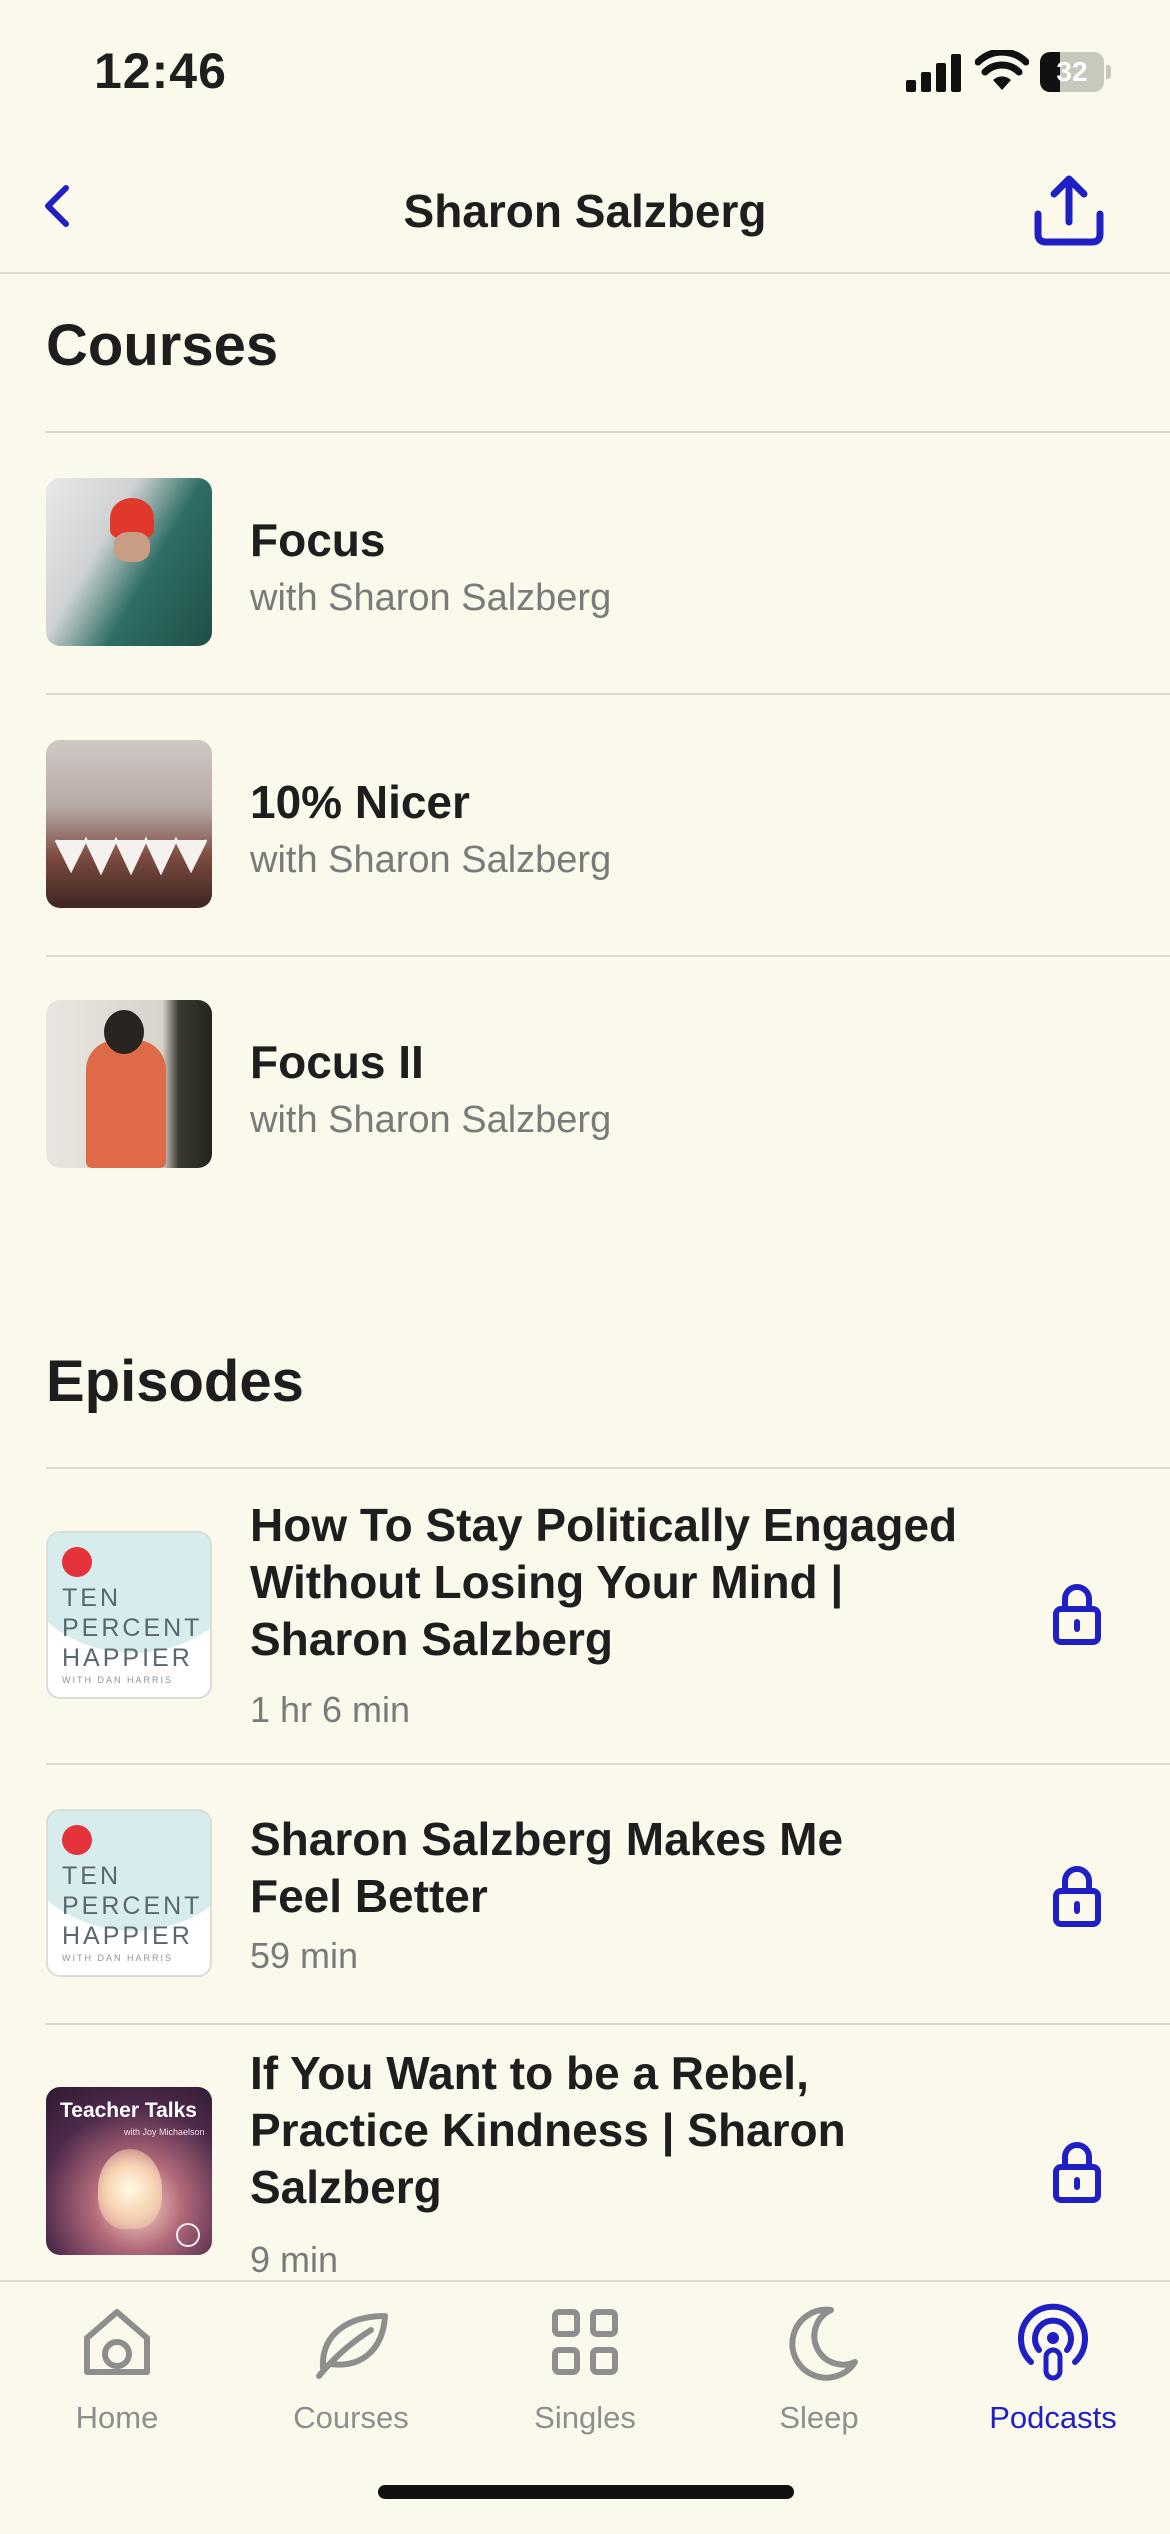  I want to click on artwork-caption: with Joy Michaelson, so click(164, 2132).